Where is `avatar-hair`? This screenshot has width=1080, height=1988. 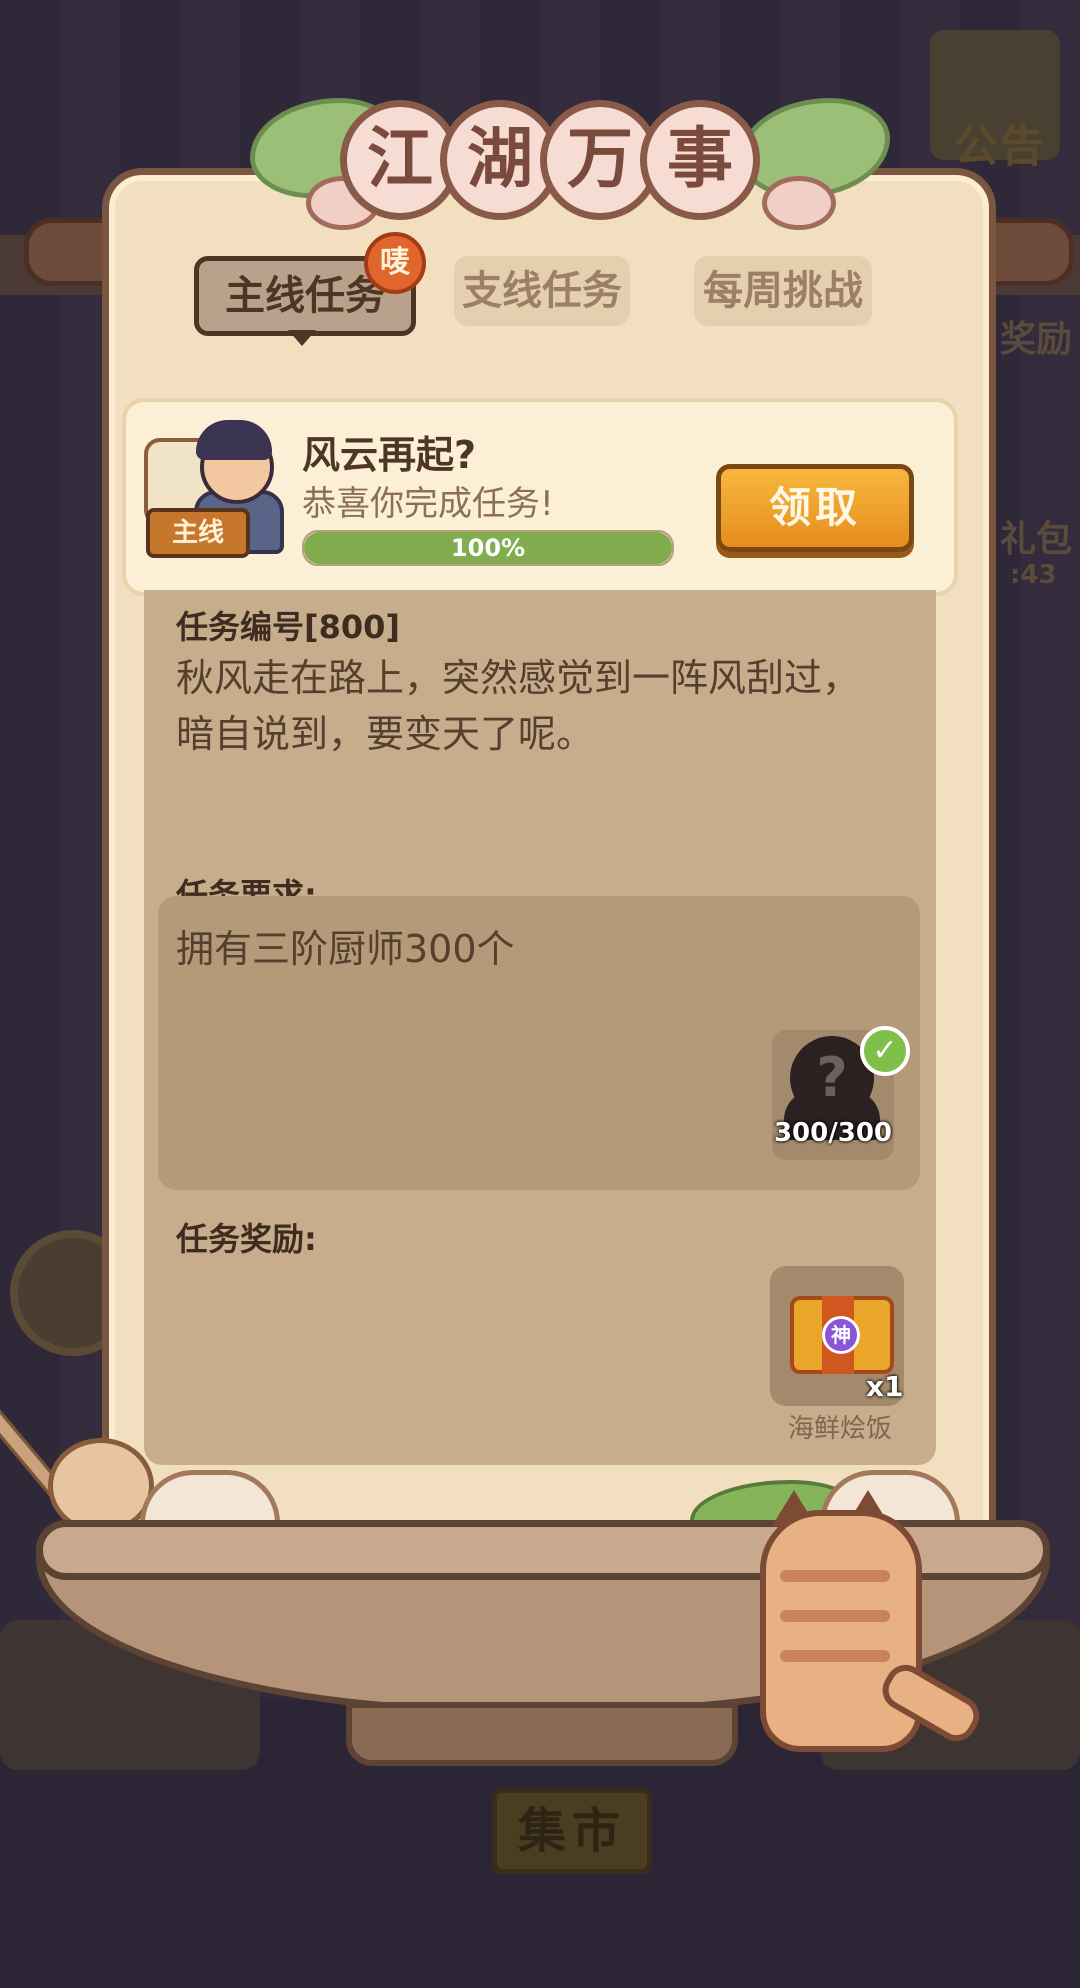
avatar-hair is located at coordinates (234, 440).